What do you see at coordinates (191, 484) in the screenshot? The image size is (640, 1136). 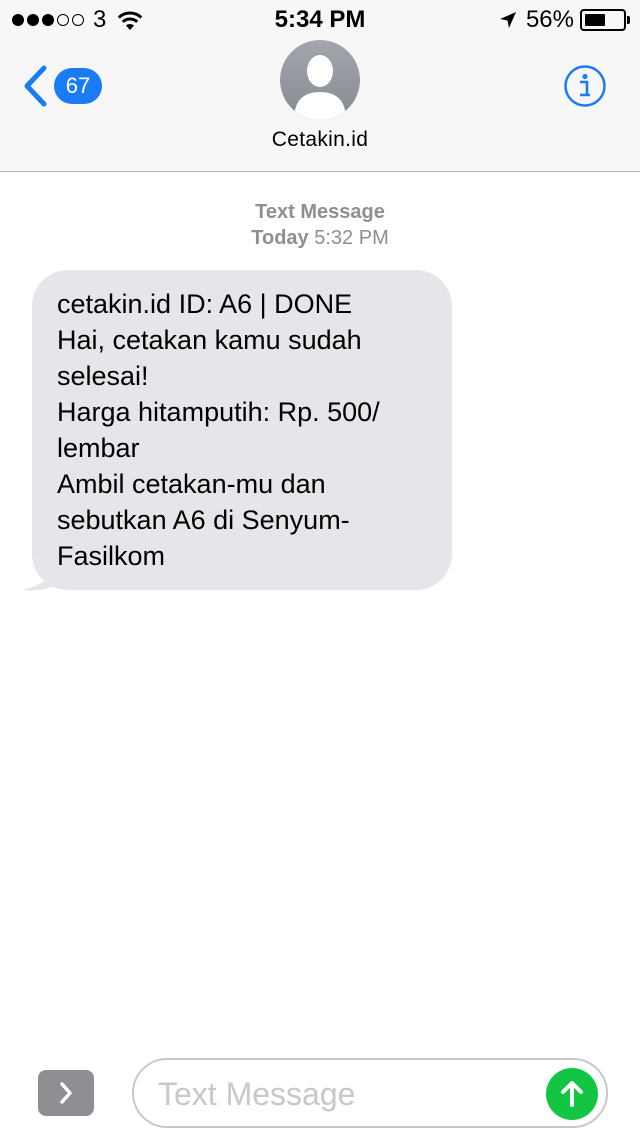 I see `message-line: Ambil cetakan-mu dan` at bounding box center [191, 484].